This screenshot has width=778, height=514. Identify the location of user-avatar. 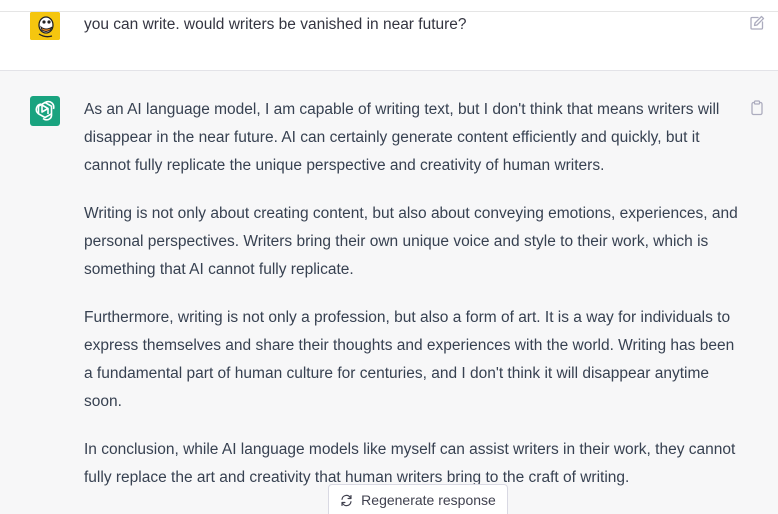
(45, 26).